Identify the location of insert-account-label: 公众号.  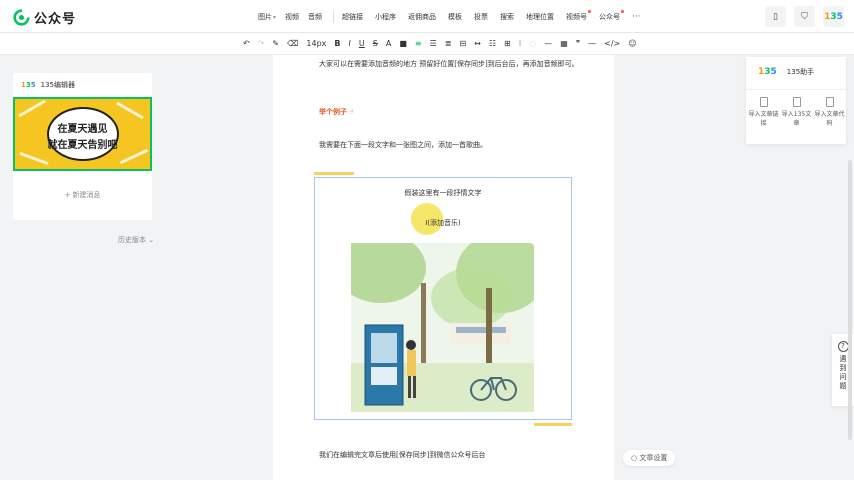
(610, 17).